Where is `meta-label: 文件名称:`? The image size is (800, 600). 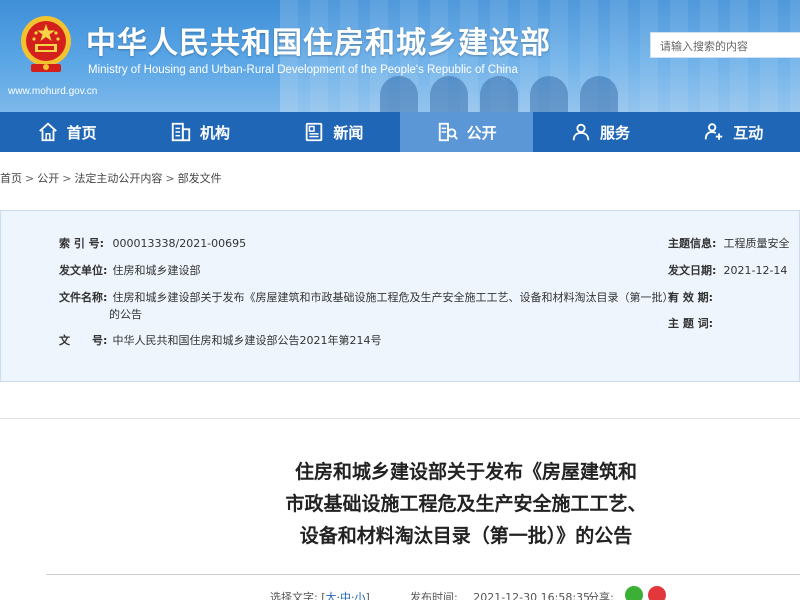
meta-label: 文件名称: is located at coordinates (83, 297).